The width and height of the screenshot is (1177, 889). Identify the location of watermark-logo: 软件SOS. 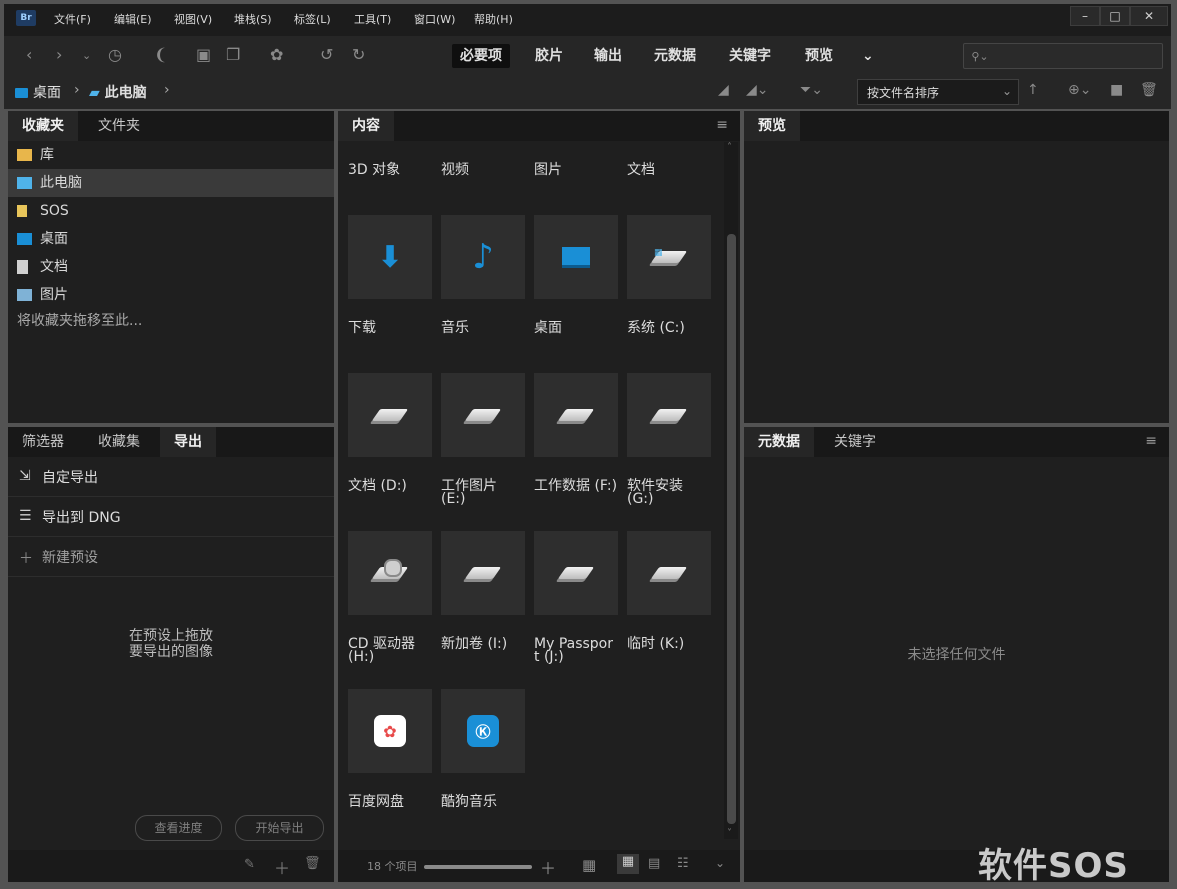
(1053, 866).